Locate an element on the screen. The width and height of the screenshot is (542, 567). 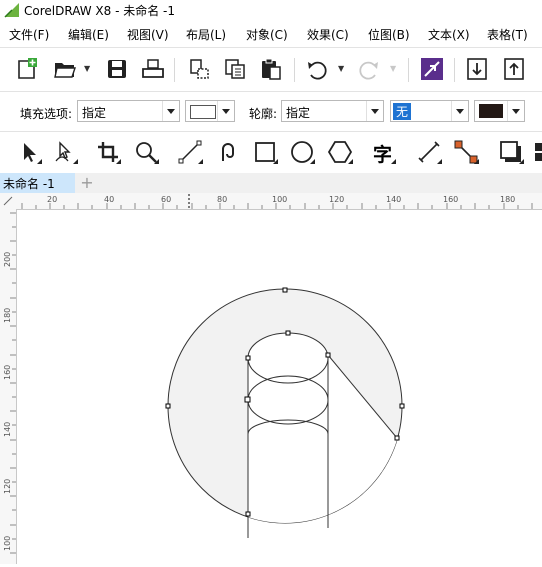
print-icon is located at coordinates (153, 68).